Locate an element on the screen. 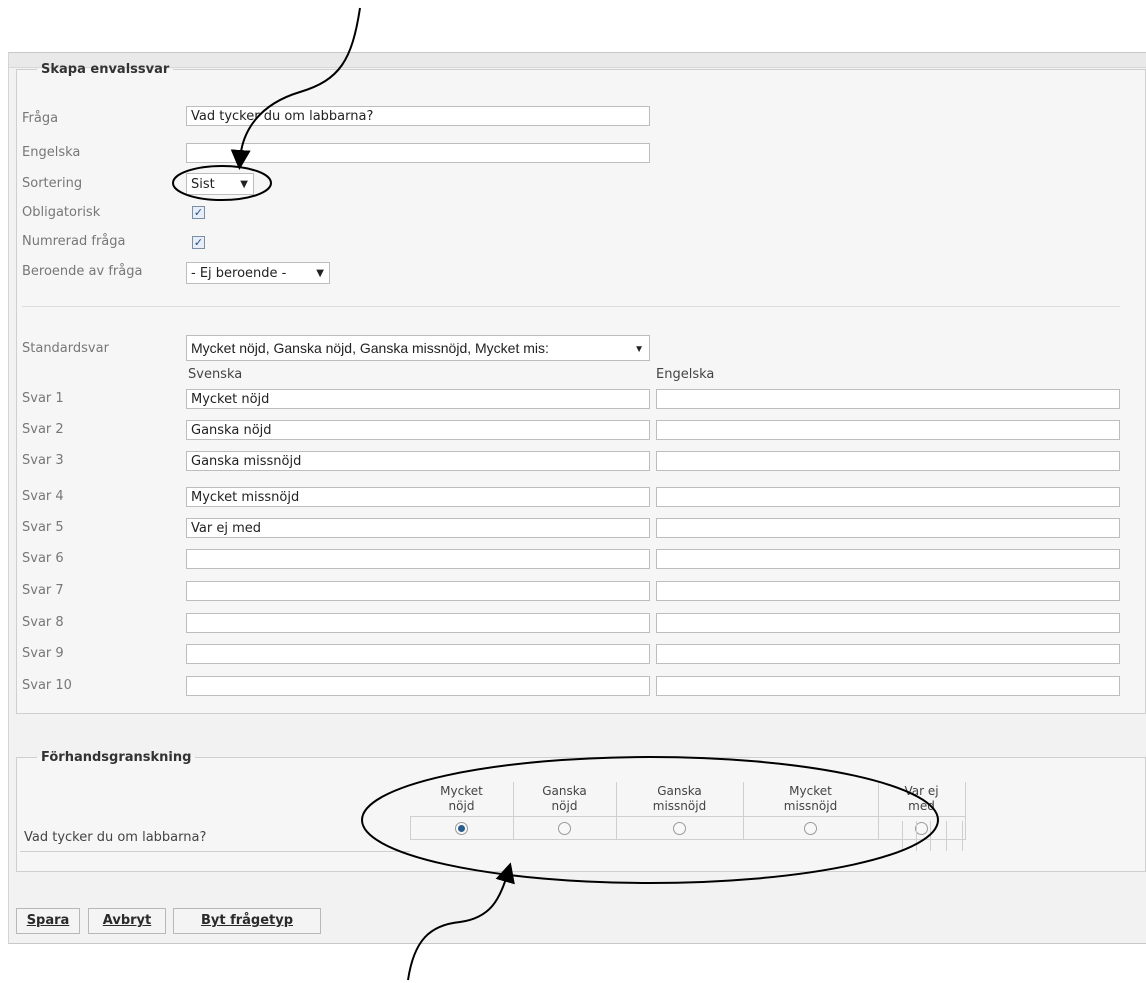  bottom-annotation-arrow is located at coordinates (461, 921).